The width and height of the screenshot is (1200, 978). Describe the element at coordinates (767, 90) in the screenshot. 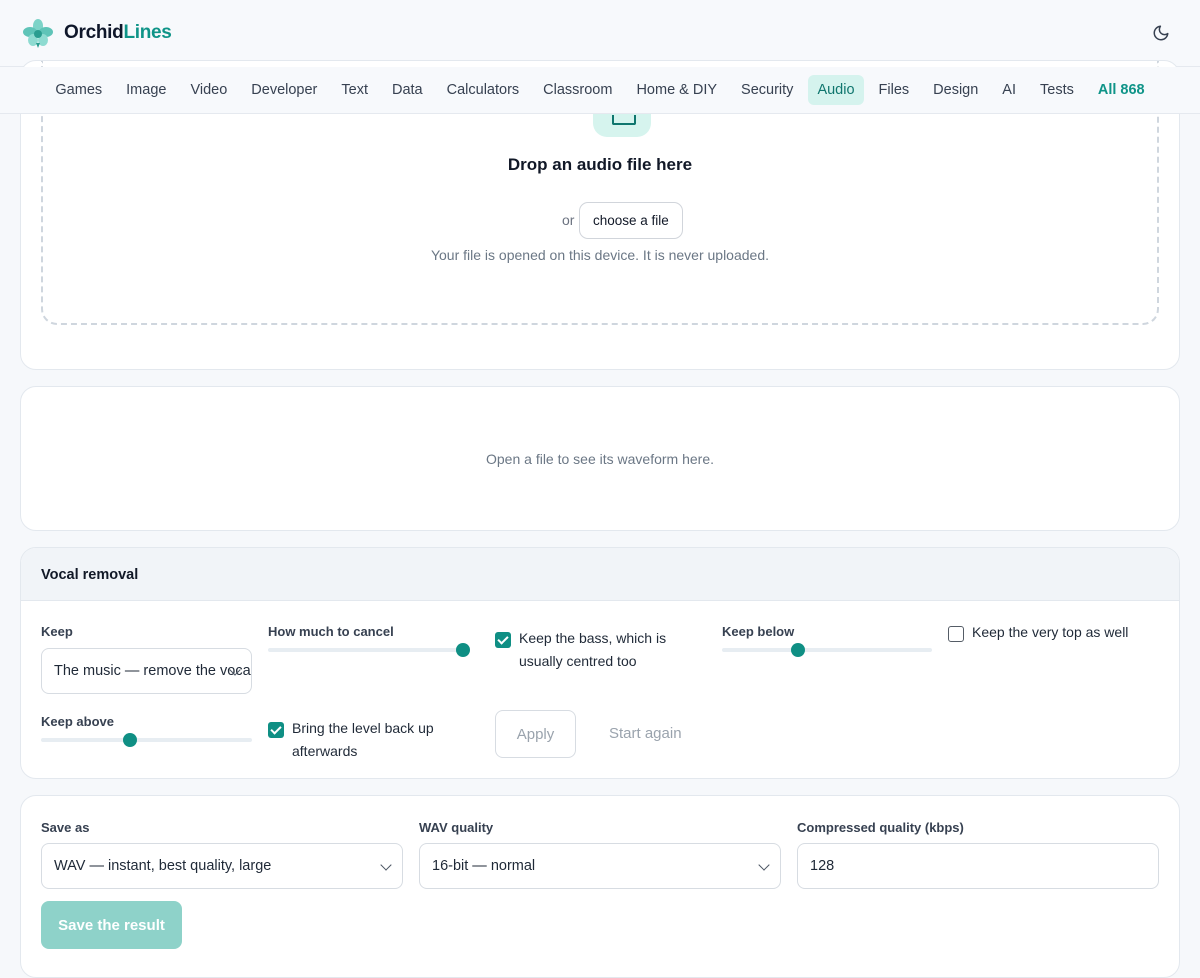

I see `nav-item-security: Security` at that location.